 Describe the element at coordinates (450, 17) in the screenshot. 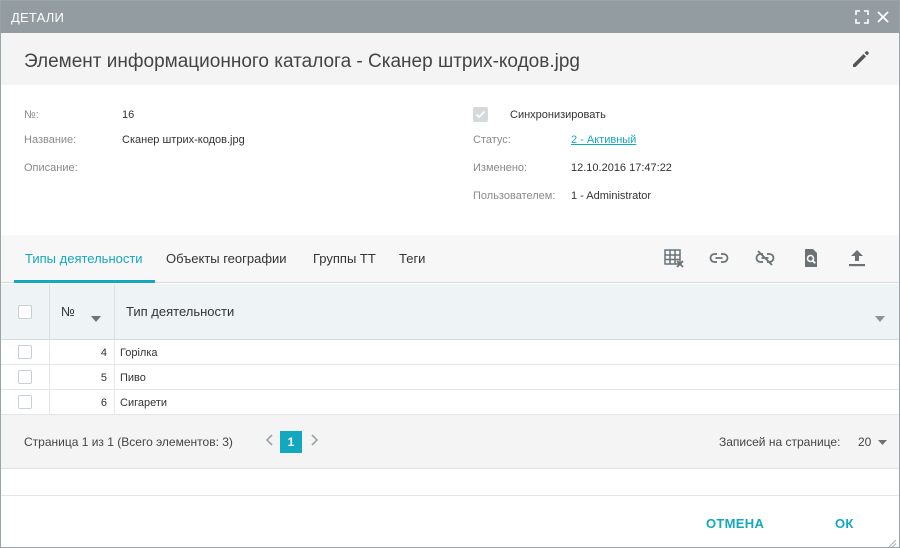

I see `title-bar: ДЕТАЛИ` at that location.